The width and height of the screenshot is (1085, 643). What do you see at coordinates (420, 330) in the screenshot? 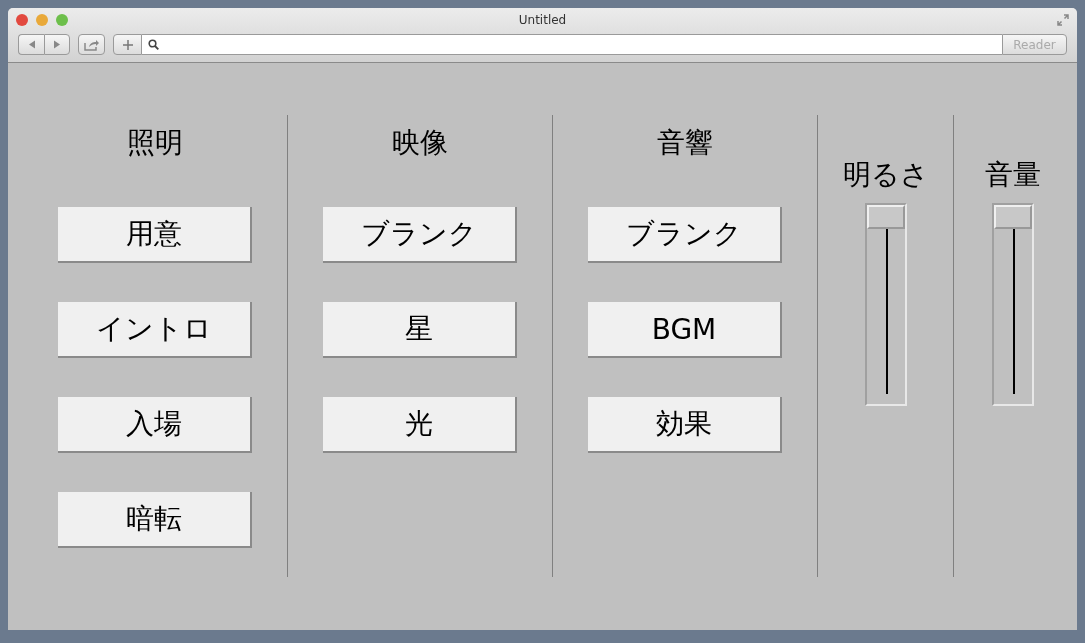
I see `cue-button: 星` at bounding box center [420, 330].